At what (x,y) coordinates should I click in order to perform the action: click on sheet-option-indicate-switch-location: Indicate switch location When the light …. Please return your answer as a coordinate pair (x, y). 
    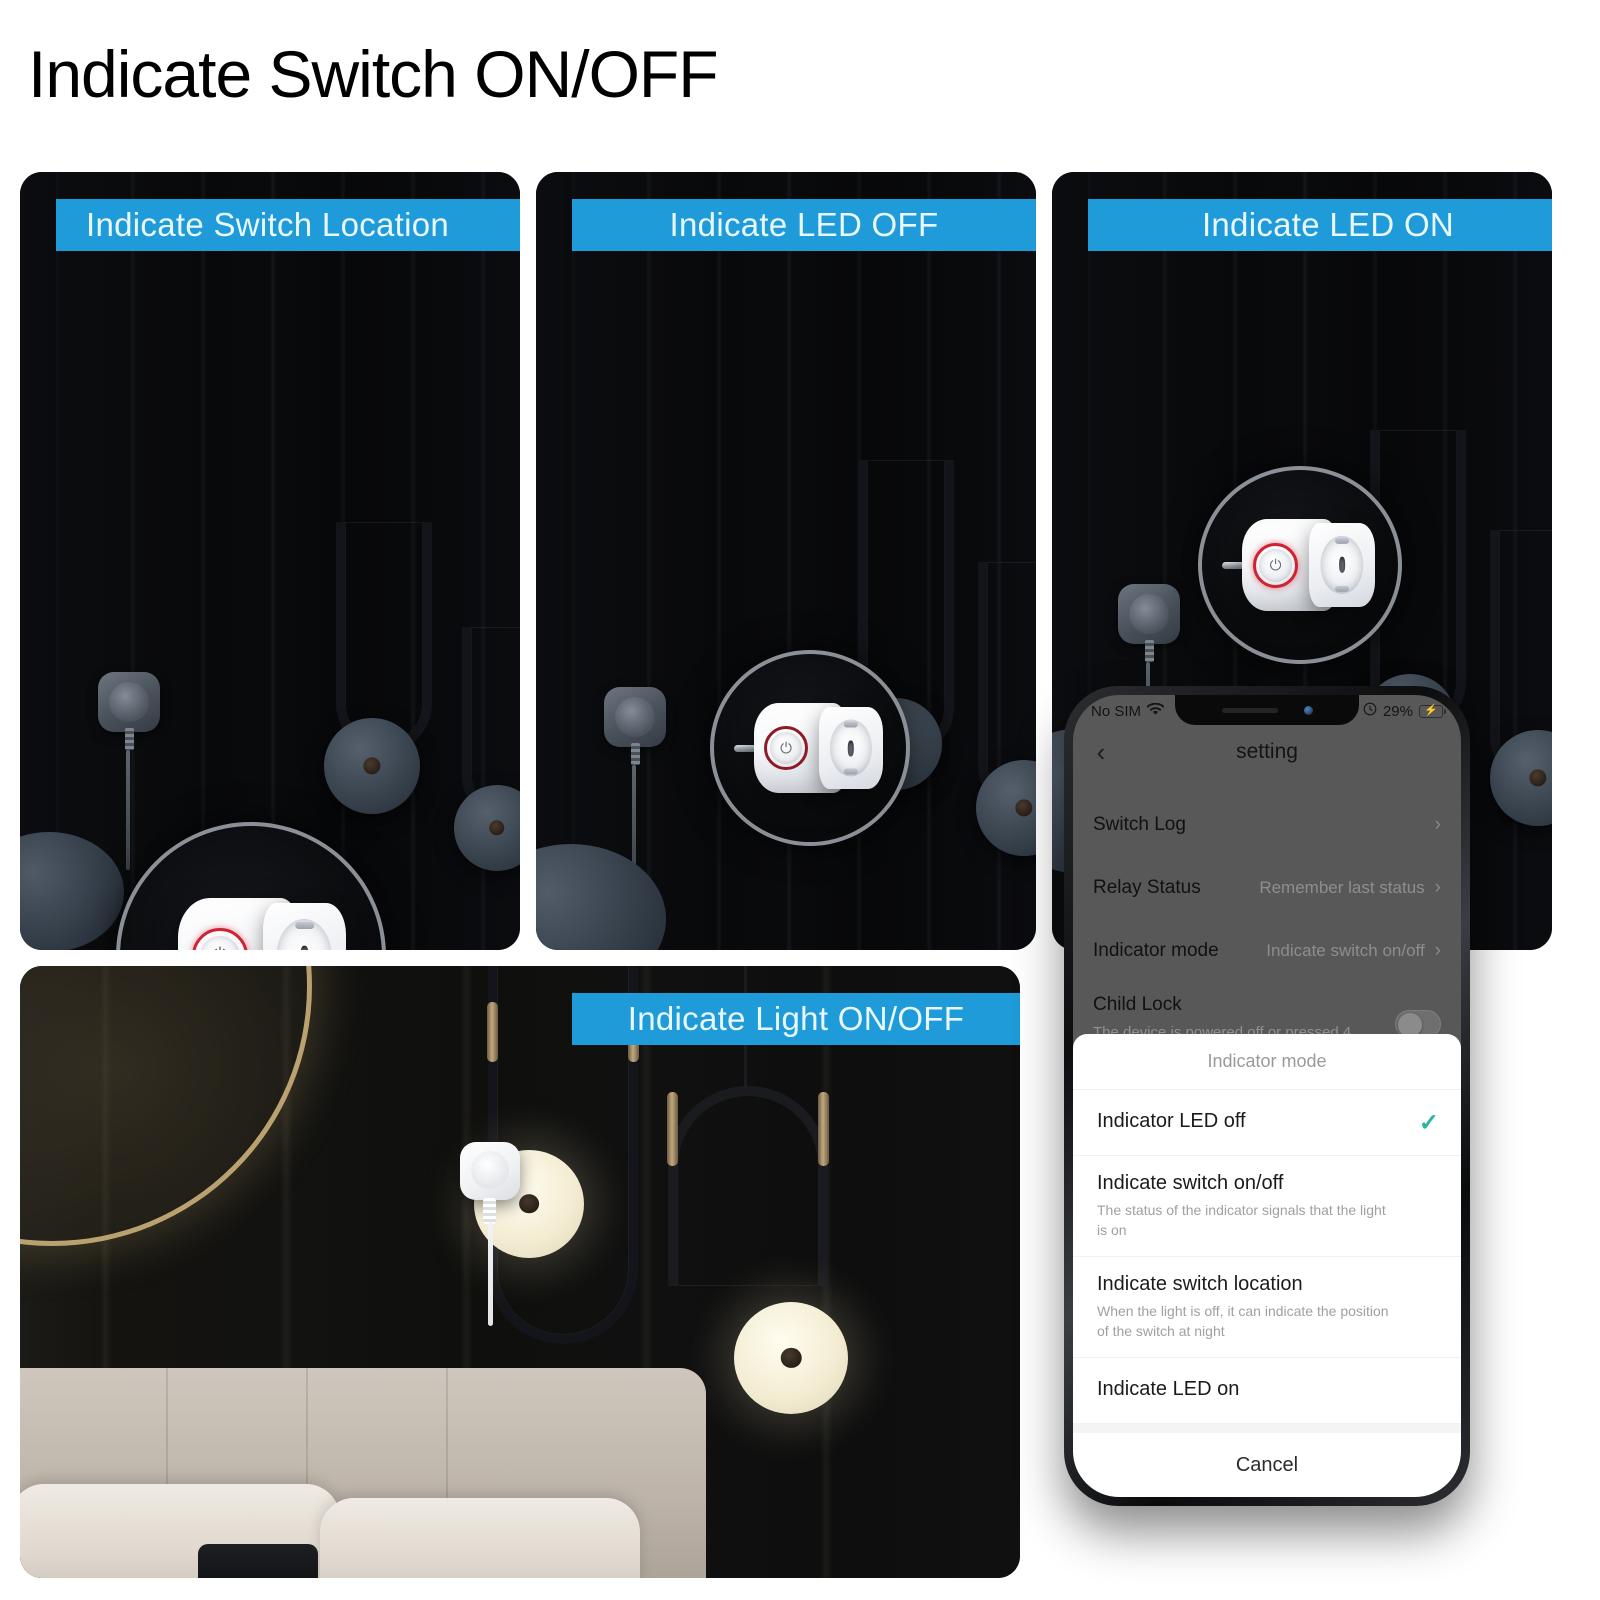
    Looking at the image, I should click on (1267, 1307).